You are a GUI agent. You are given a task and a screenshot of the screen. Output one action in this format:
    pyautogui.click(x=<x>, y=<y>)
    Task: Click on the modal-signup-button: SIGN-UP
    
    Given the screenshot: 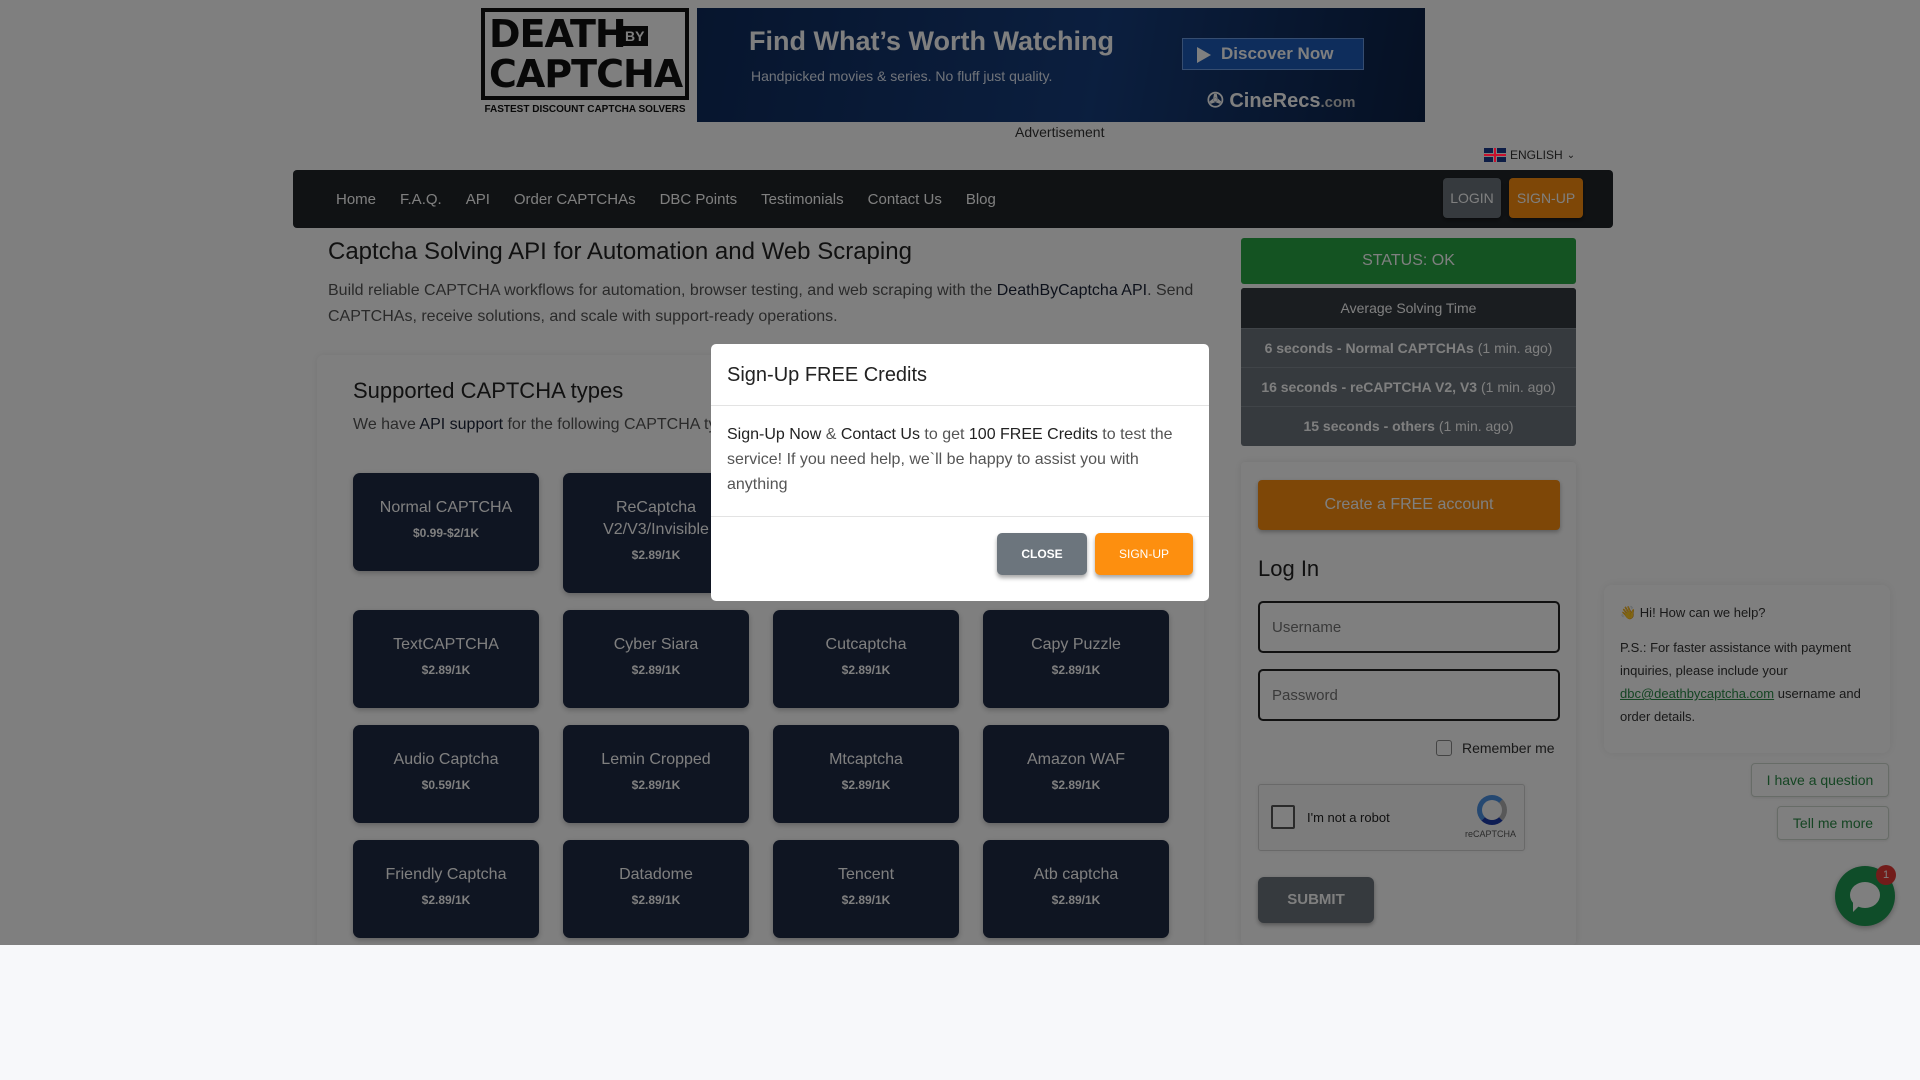 What is the action you would take?
    pyautogui.click(x=1144, y=554)
    